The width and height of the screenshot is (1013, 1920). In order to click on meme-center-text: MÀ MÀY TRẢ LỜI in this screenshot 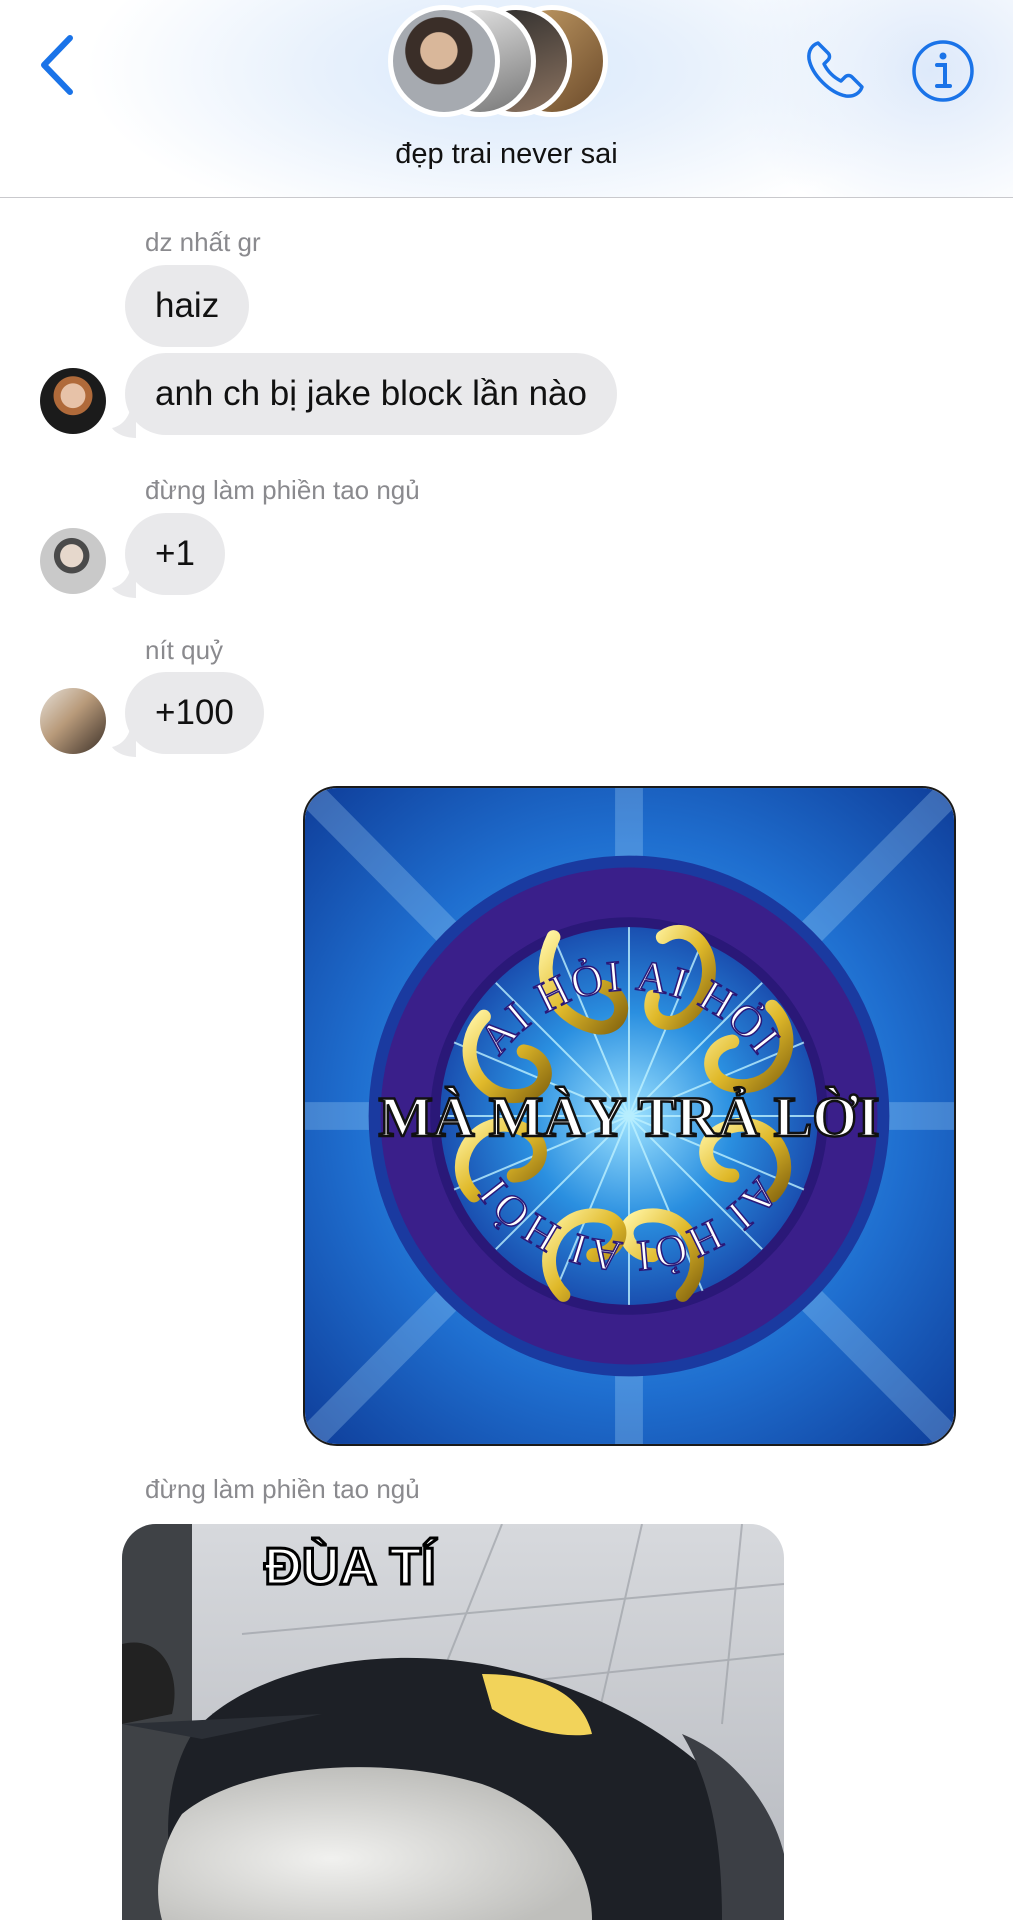, I will do `click(628, 1117)`.